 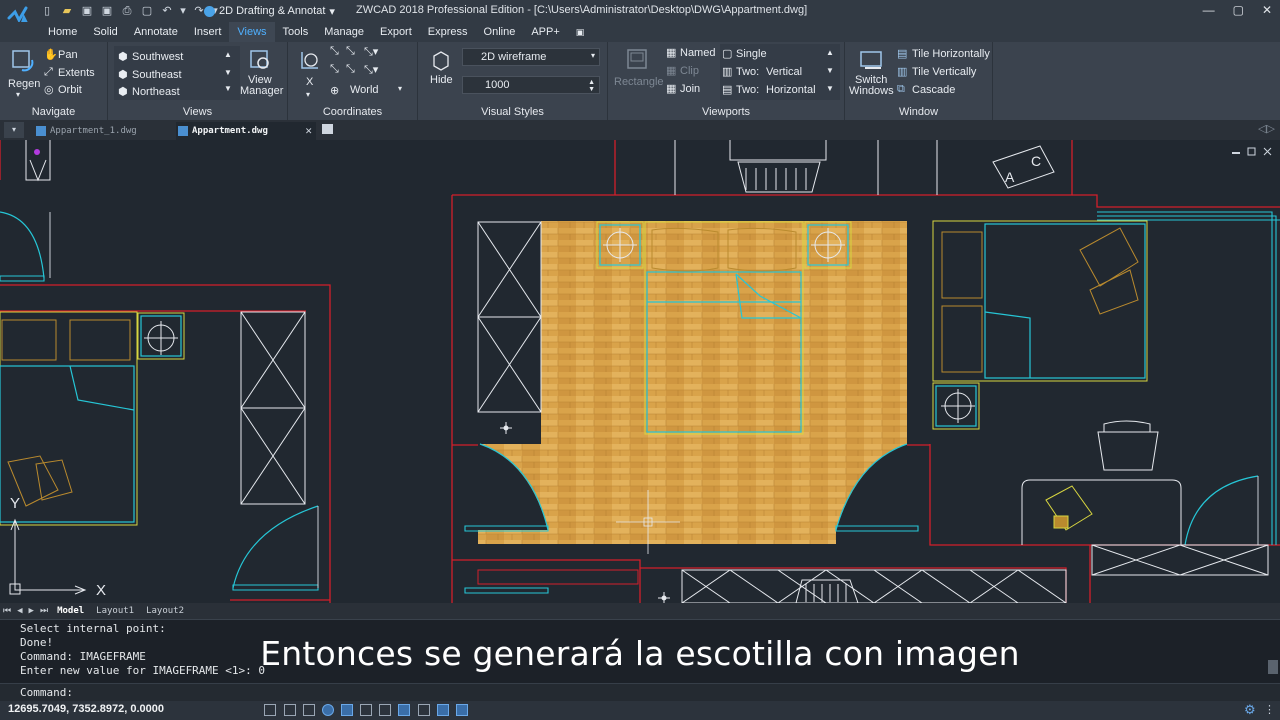 I want to click on view-northeast: Northeast, so click(x=156, y=92).